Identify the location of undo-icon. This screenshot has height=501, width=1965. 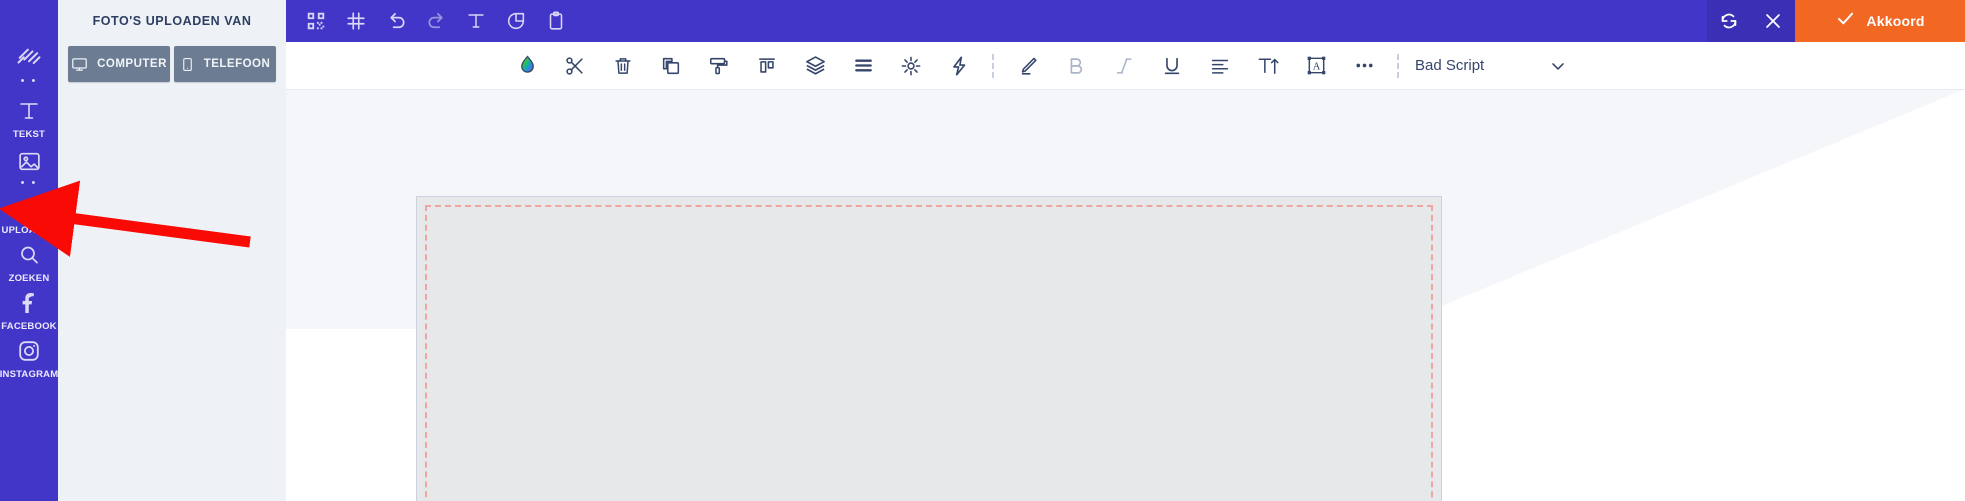
(396, 21).